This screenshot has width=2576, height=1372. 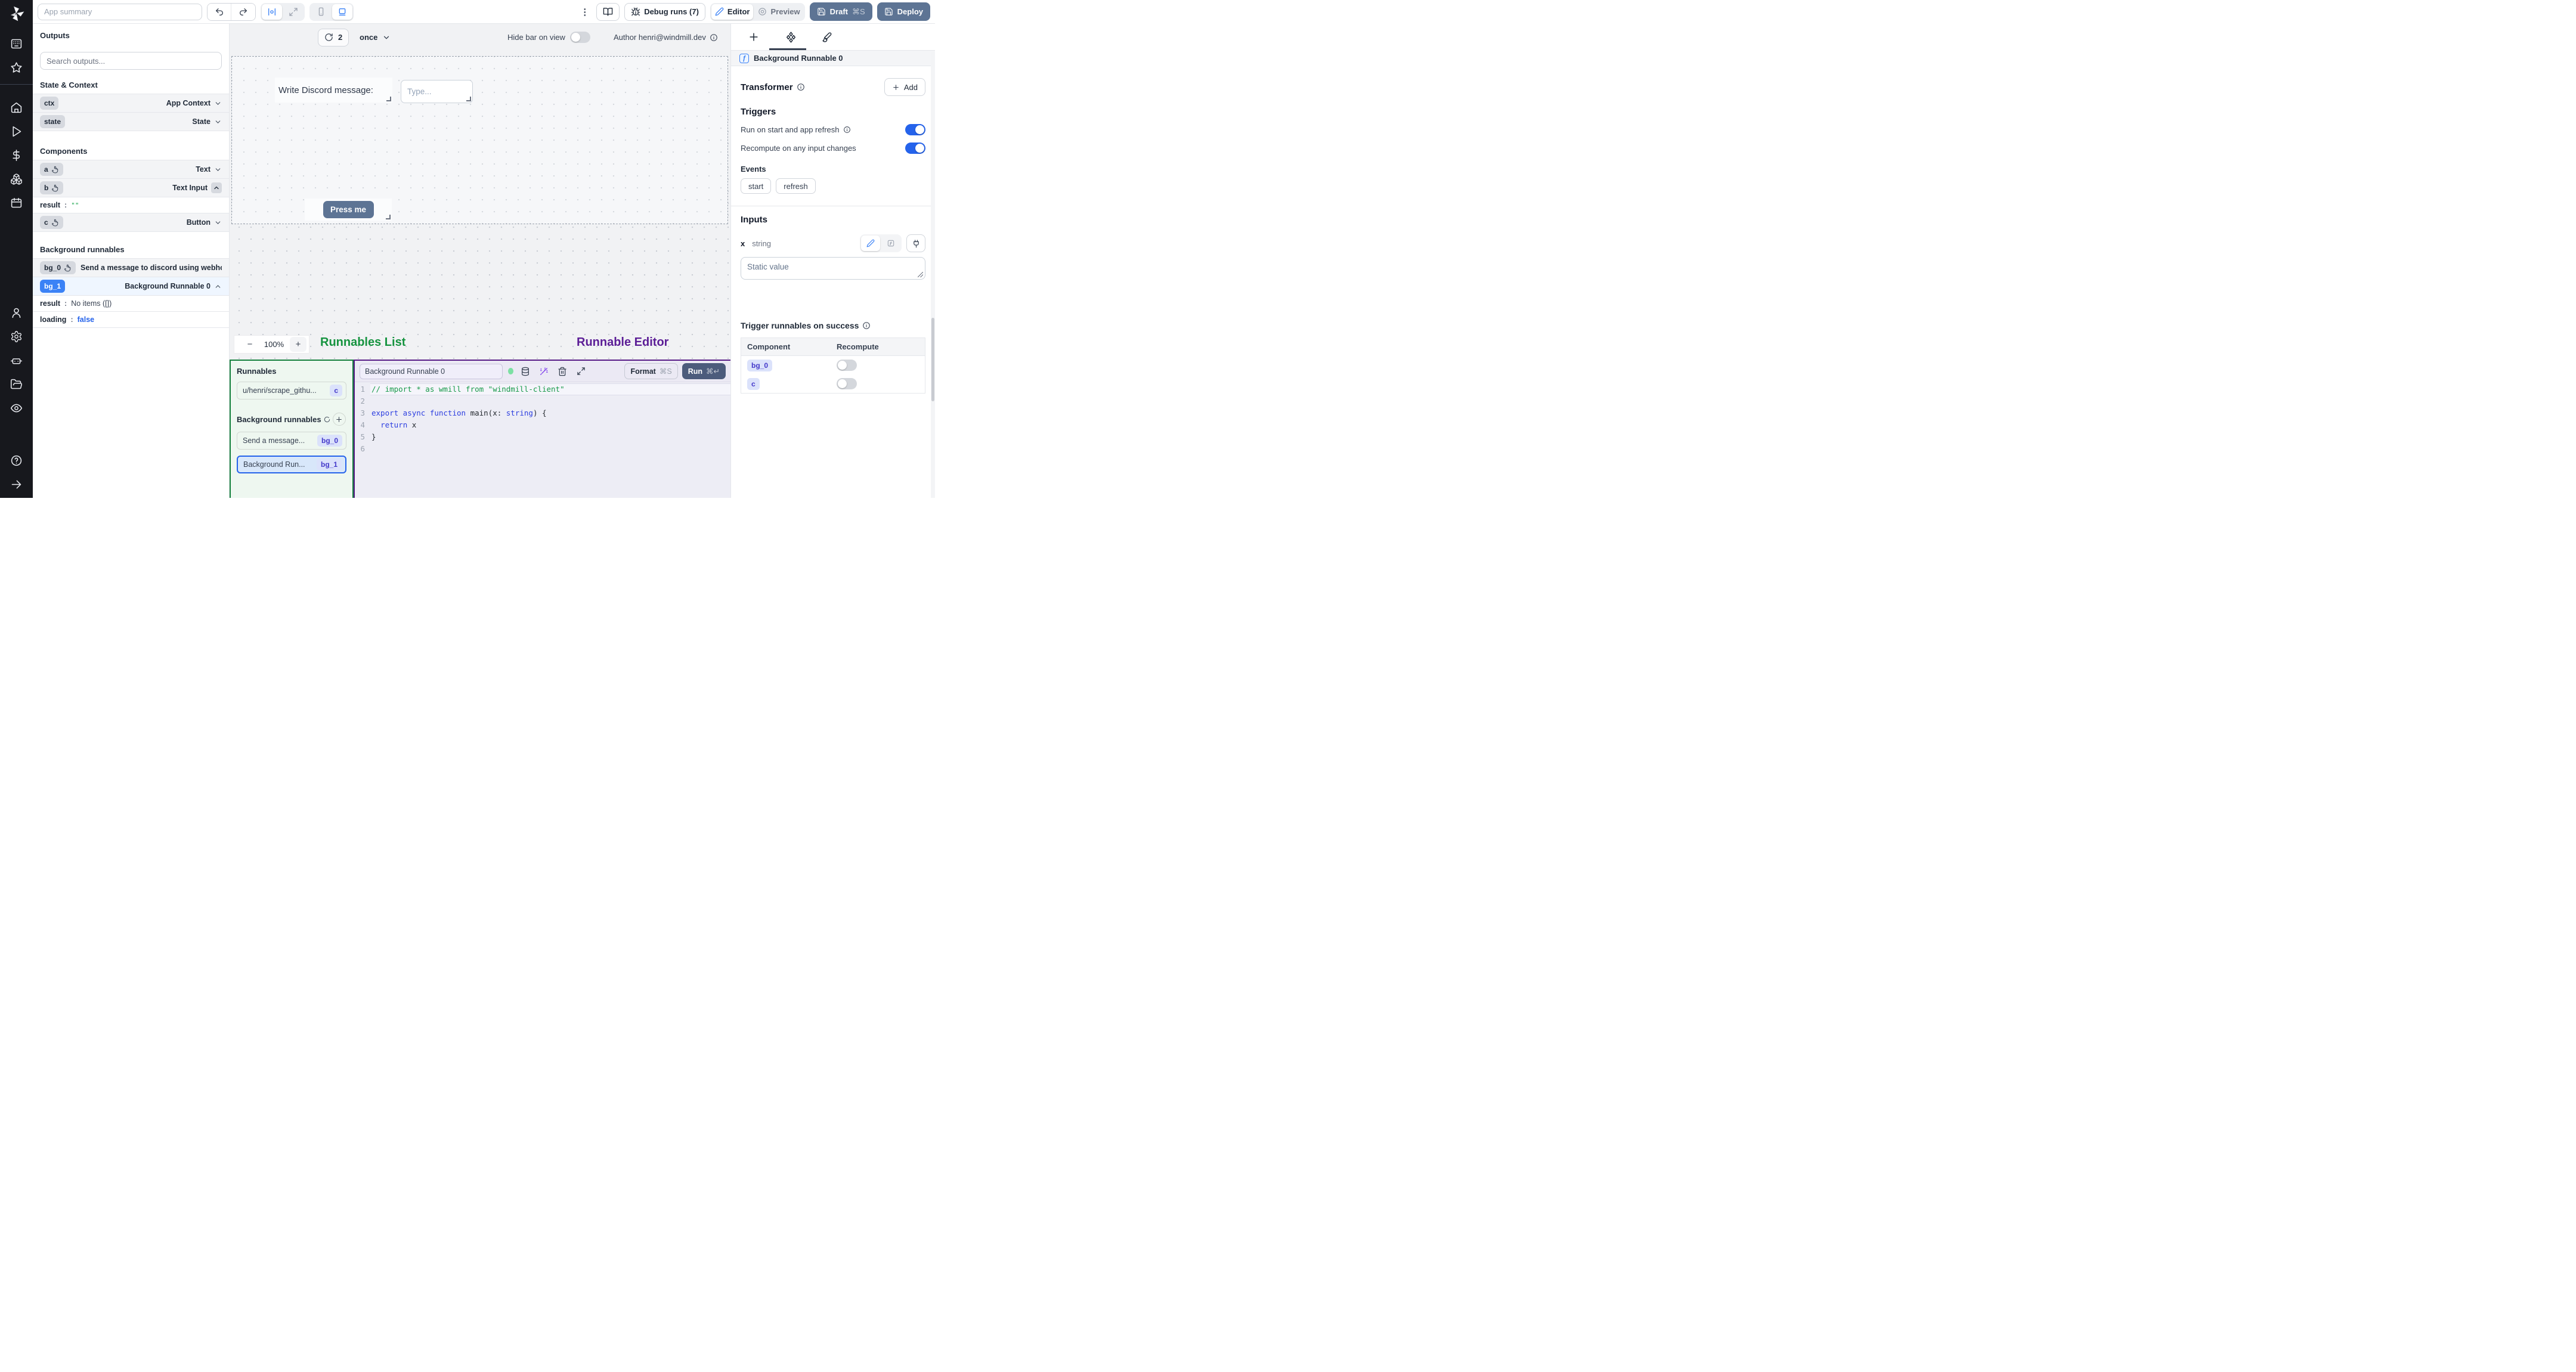 What do you see at coordinates (915, 148) in the screenshot?
I see `recompute-toggle` at bounding box center [915, 148].